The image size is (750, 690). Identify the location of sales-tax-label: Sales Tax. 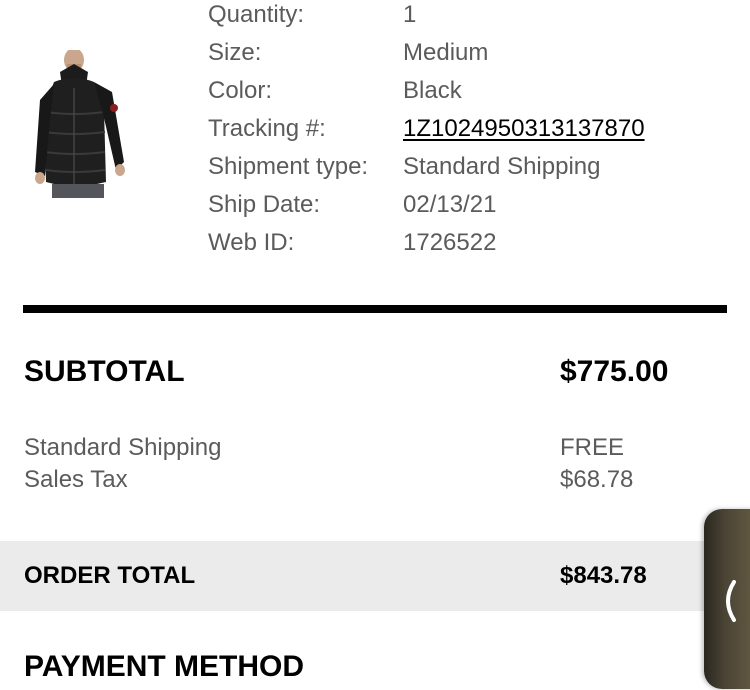
(76, 479).